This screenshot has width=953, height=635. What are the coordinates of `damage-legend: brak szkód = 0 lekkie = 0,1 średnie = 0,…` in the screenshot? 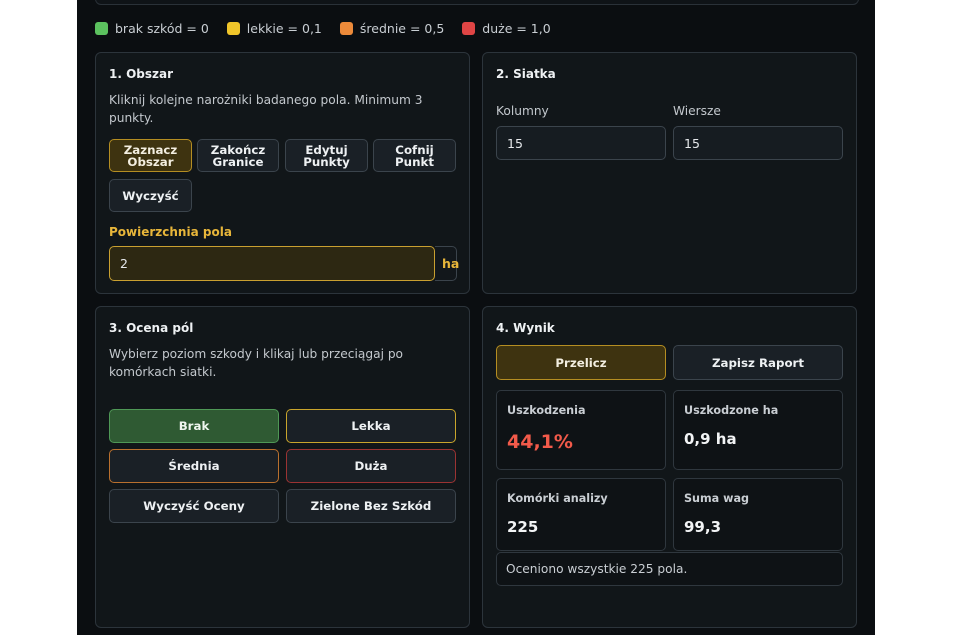 It's located at (332, 28).